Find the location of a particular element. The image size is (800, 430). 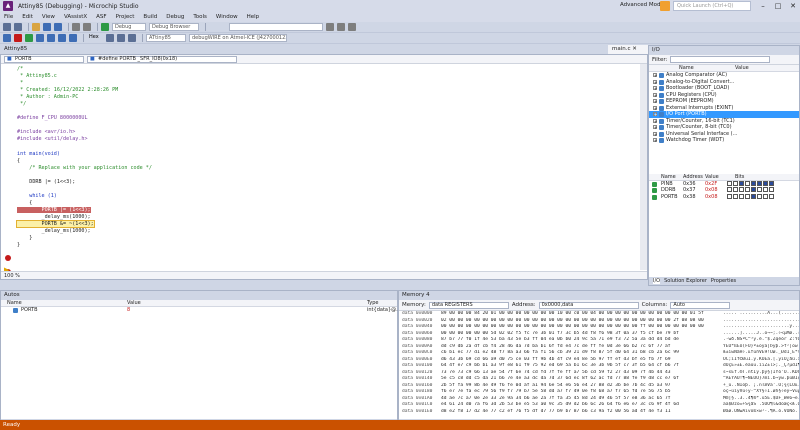

step-icon is located at coordinates (7, 38).